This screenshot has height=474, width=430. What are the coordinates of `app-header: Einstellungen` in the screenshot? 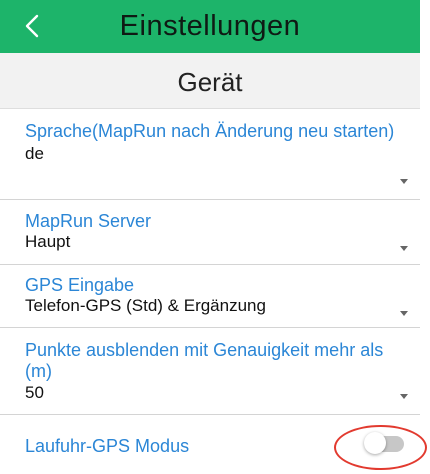 It's located at (210, 26).